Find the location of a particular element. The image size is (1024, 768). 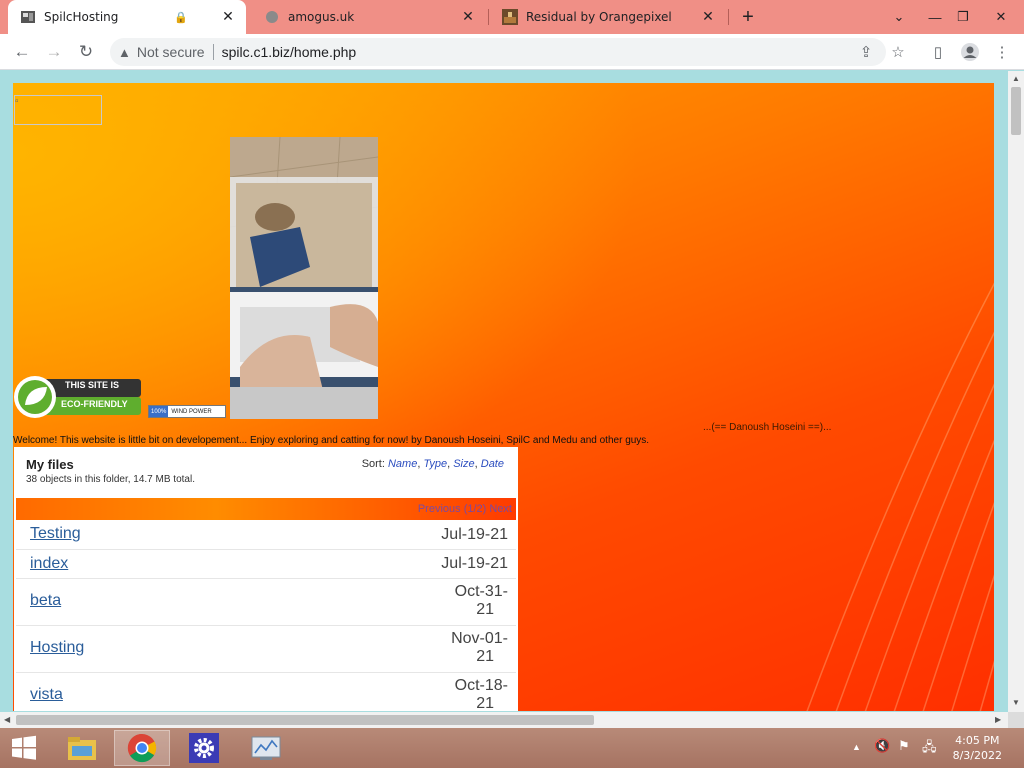

tab-title: SpilcHosting is located at coordinates (81, 17).